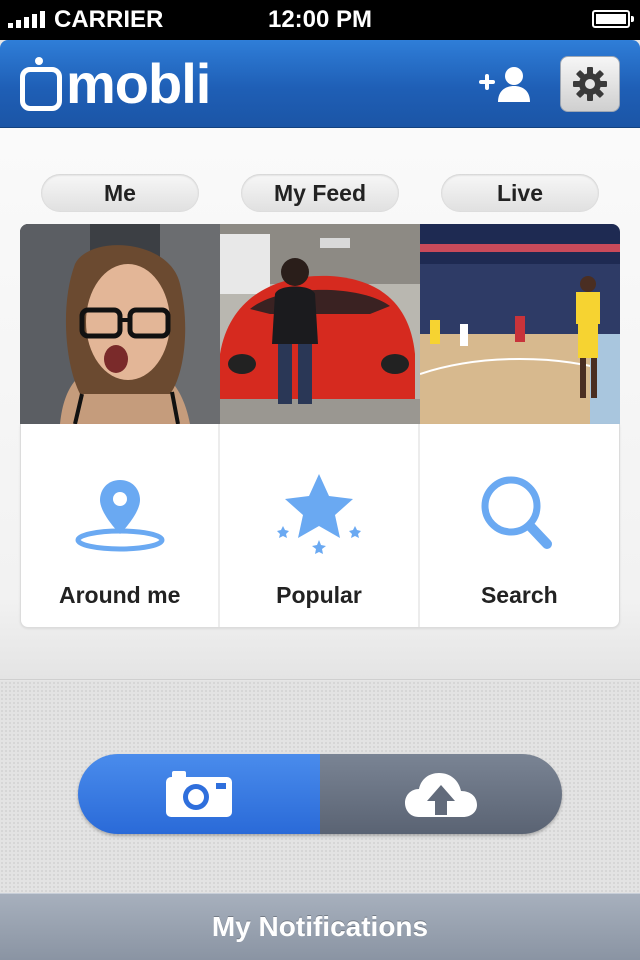 This screenshot has width=640, height=960. I want to click on cloud-upload-icon, so click(441, 795).